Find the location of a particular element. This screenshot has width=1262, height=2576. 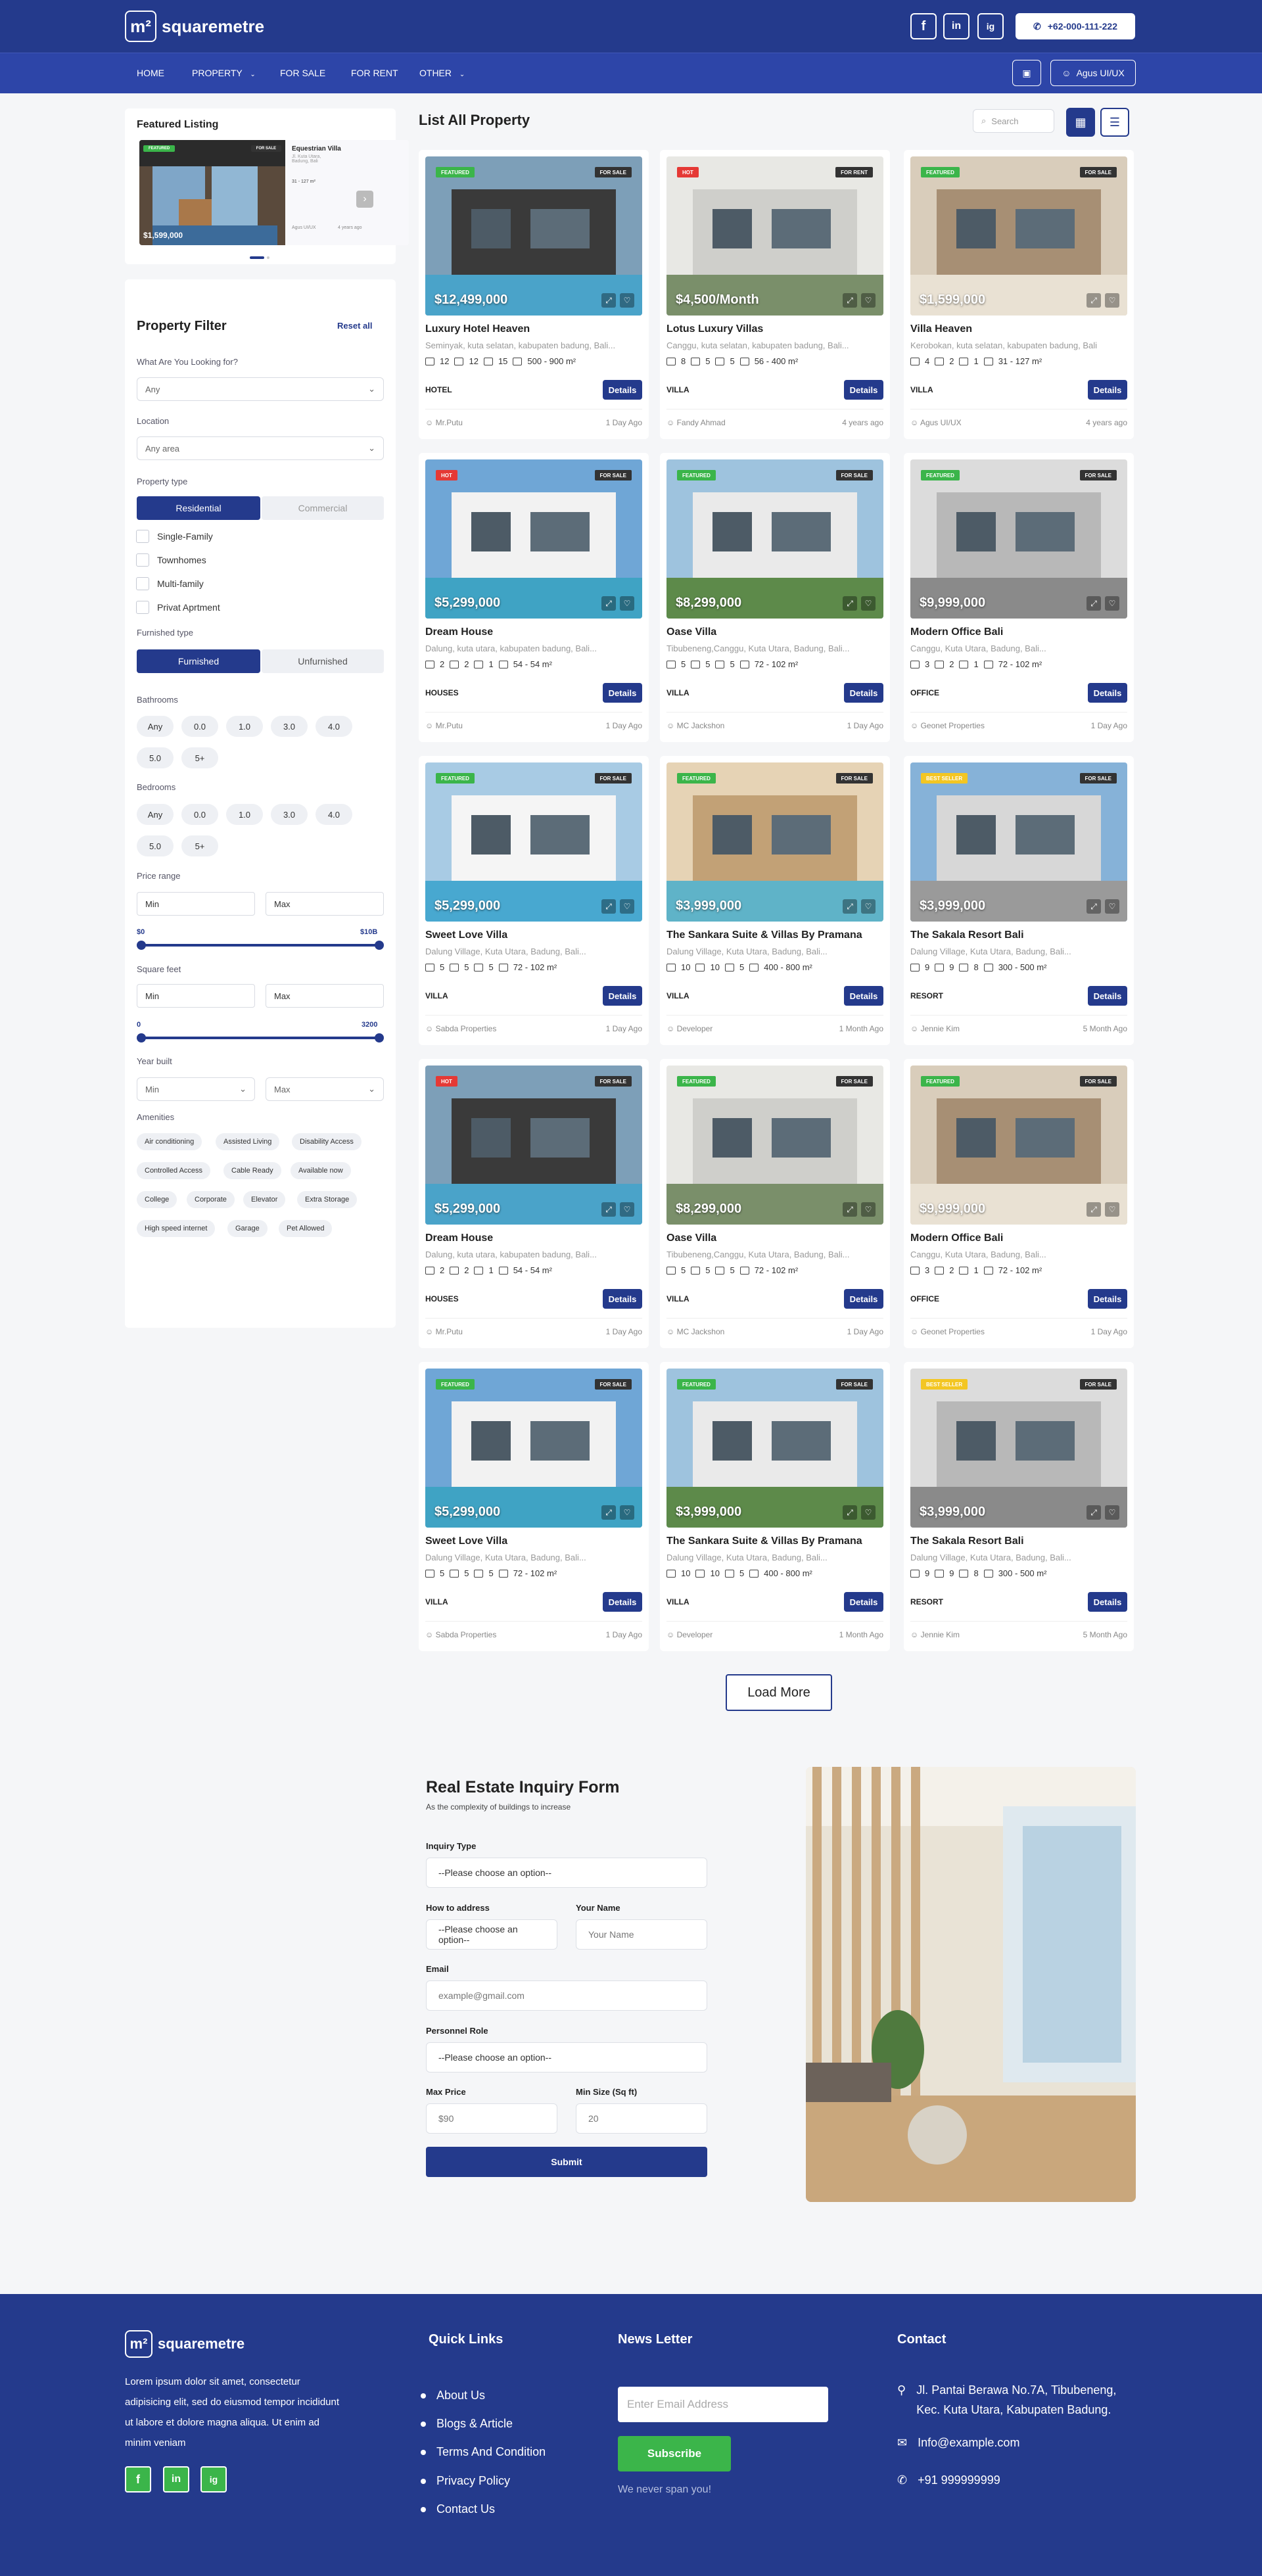

year-max-select: Max ⌄ is located at coordinates (325, 1089).